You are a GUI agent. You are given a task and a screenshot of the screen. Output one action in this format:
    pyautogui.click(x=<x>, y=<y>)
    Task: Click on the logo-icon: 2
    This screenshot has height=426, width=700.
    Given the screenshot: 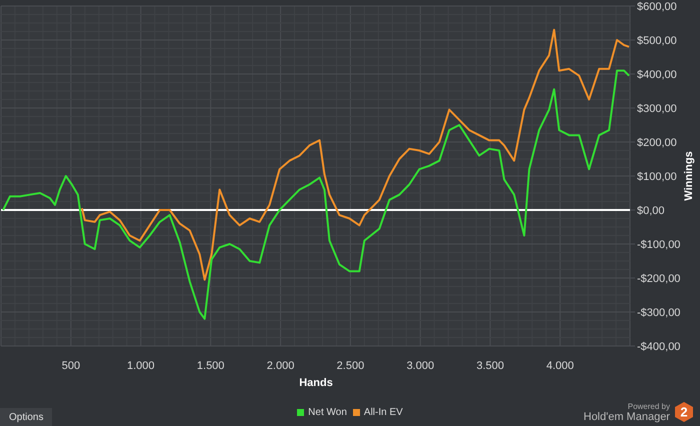 What is the action you would take?
    pyautogui.click(x=684, y=412)
    